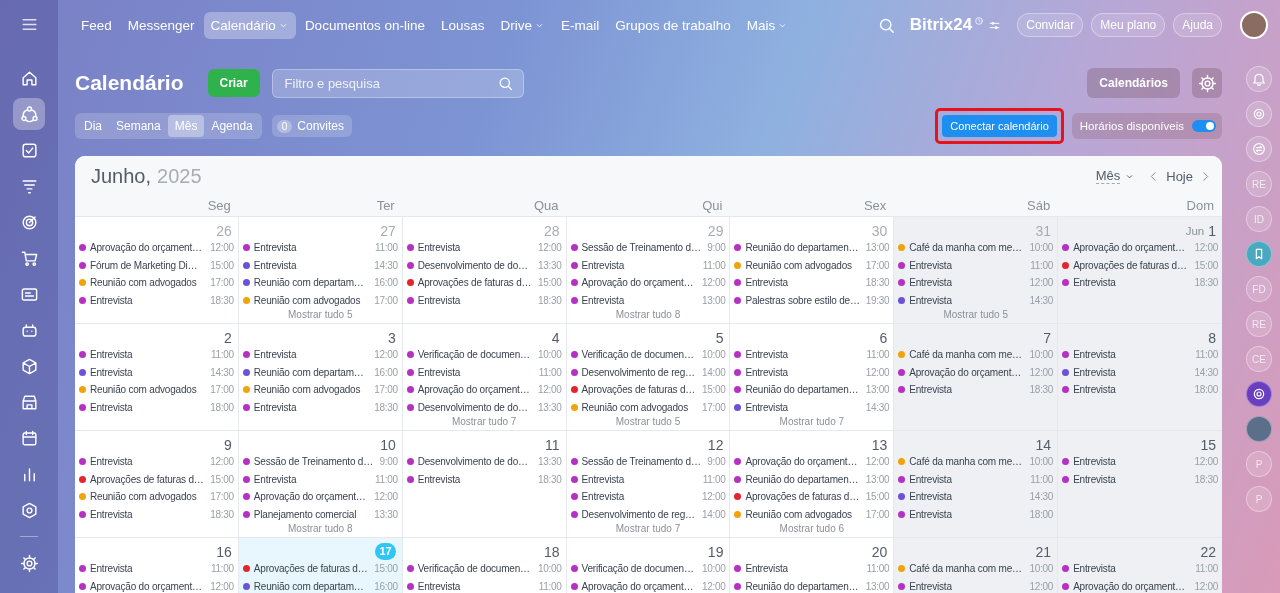  What do you see at coordinates (320, 514) in the screenshot?
I see `calendar-event: Planejamento comercial 13:30` at bounding box center [320, 514].